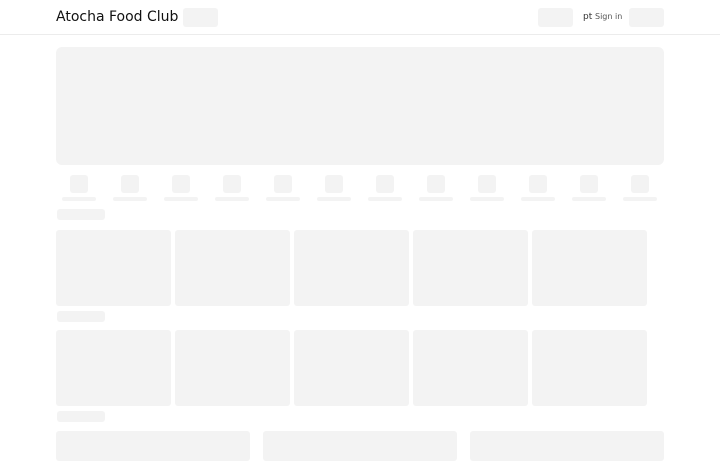  Describe the element at coordinates (555, 17) in the screenshot. I see `header-action-placeholder` at that location.